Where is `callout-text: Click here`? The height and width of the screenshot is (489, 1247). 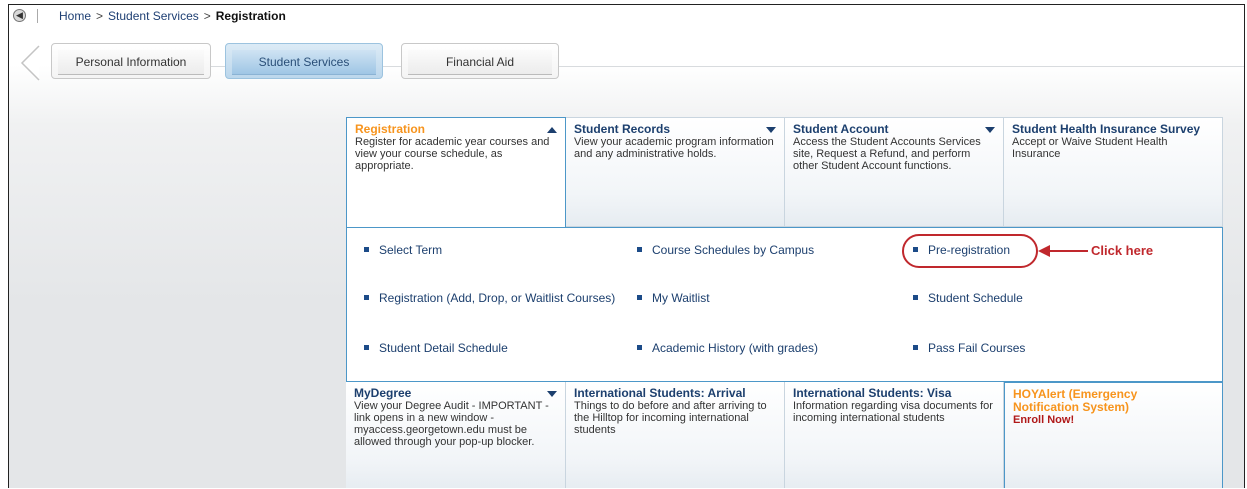 callout-text: Click here is located at coordinates (1122, 250).